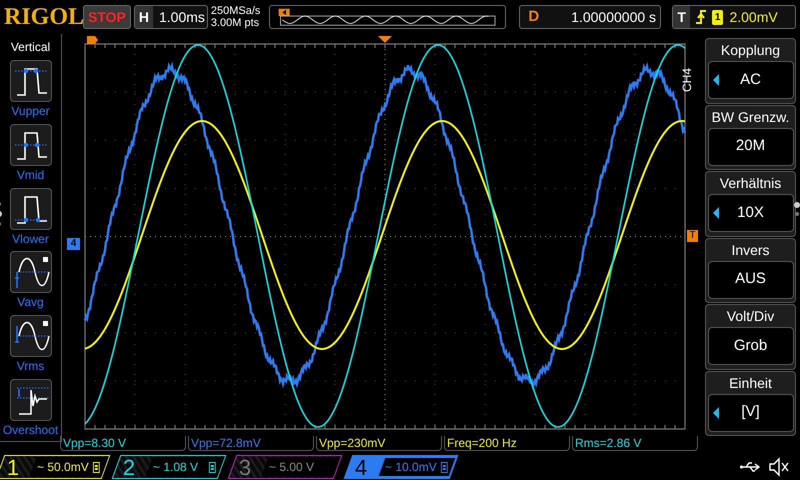 This screenshot has width=800, height=480. I want to click on menu-title: Vertical, so click(30, 47).